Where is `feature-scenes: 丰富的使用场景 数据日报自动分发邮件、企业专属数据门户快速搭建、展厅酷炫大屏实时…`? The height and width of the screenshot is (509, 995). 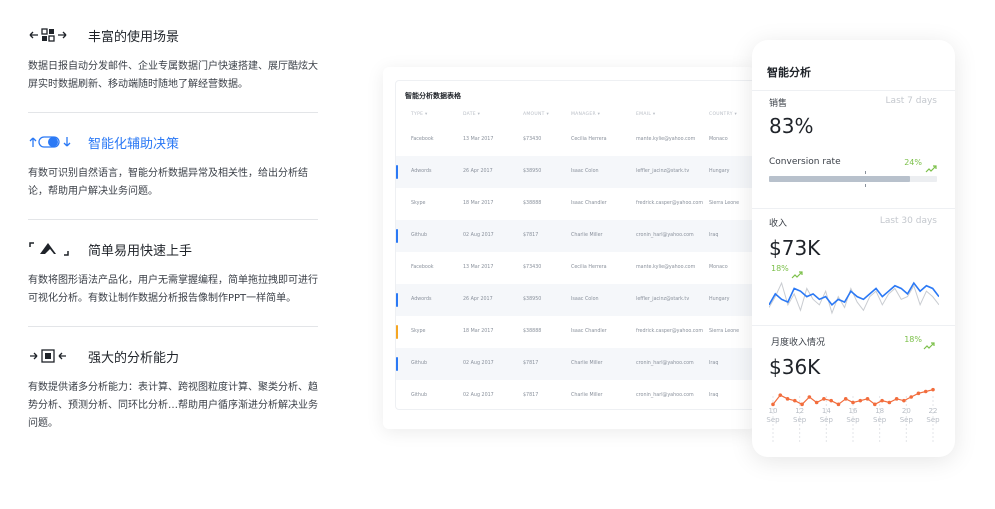
feature-scenes: 丰富的使用场景 数据日报自动分发邮件、企业专属数据门户快速搭建、展厅酷炫大屏实时… is located at coordinates (173, 67).